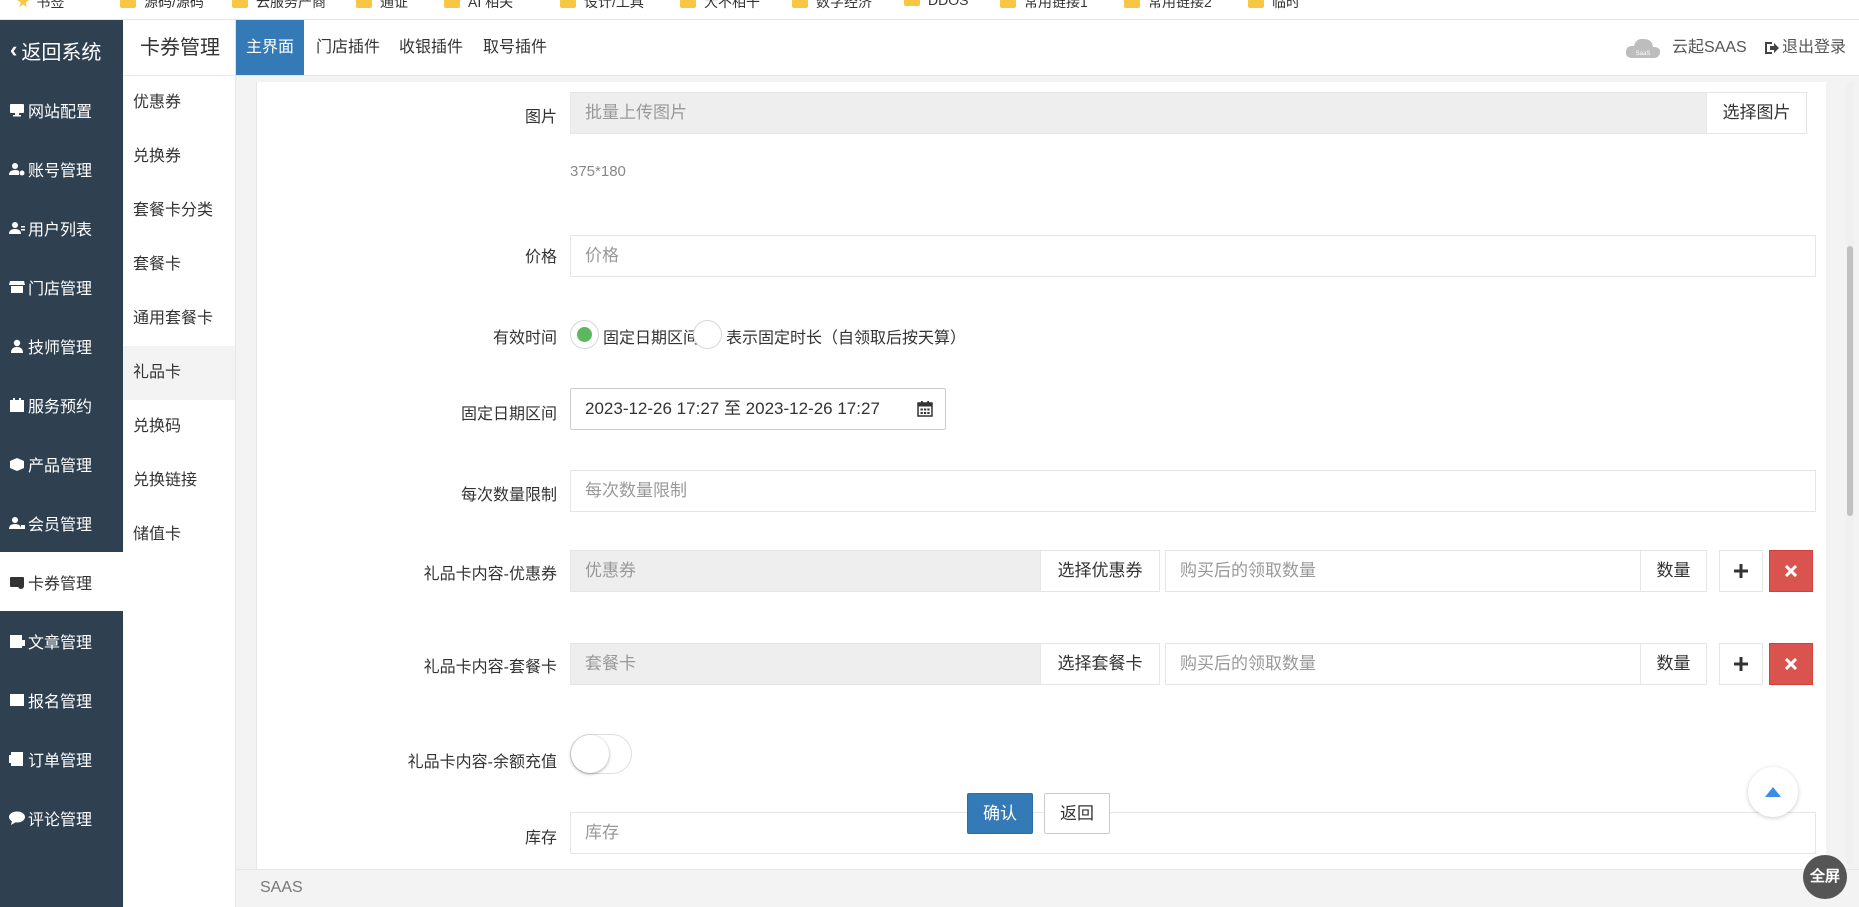 Image resolution: width=1859 pixels, height=907 pixels. Describe the element at coordinates (601, 754) in the screenshot. I see `balance-recharge-toggle` at that location.